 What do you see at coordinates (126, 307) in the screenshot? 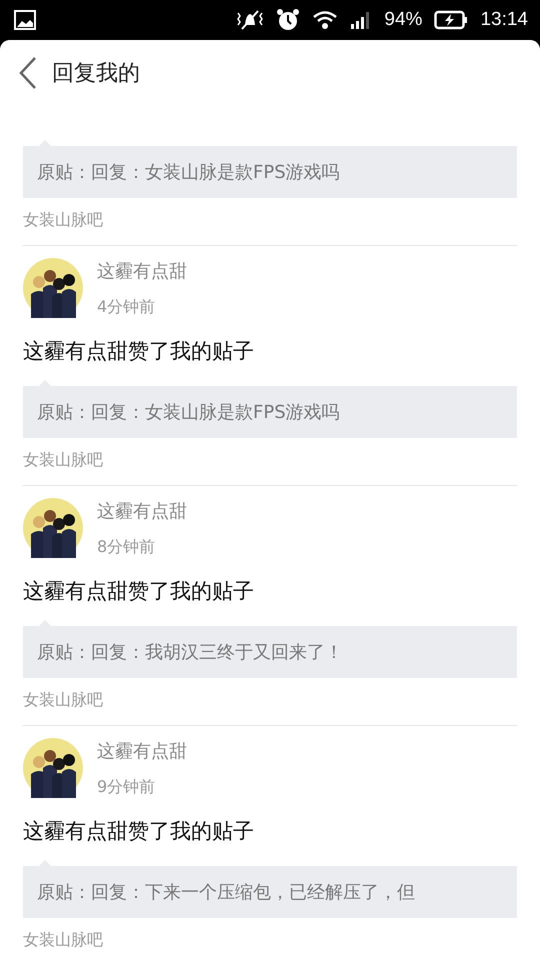
I see `timestamp: 4分钟前` at bounding box center [126, 307].